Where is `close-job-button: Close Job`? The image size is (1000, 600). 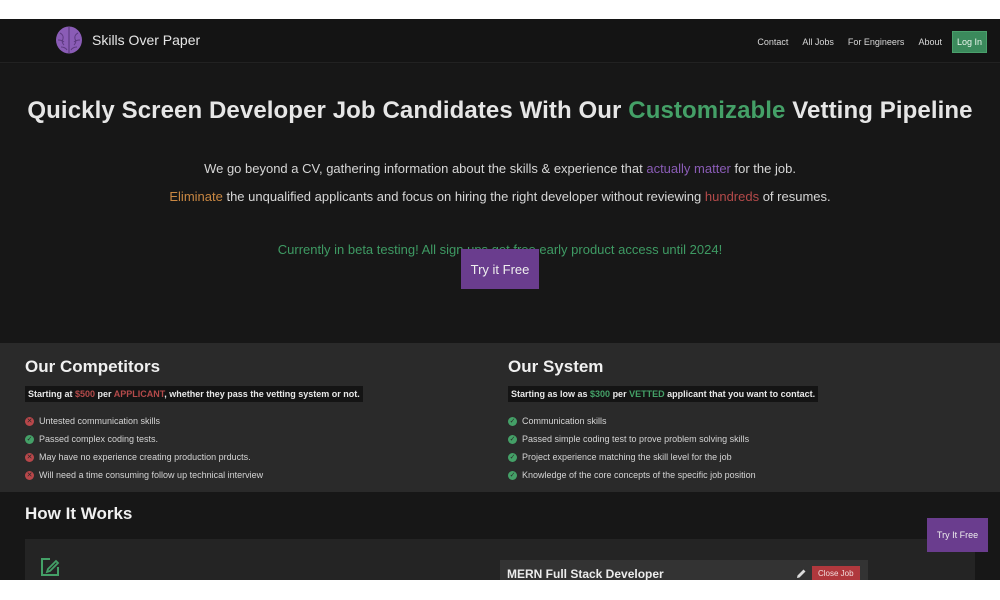 close-job-button: Close Job is located at coordinates (836, 573).